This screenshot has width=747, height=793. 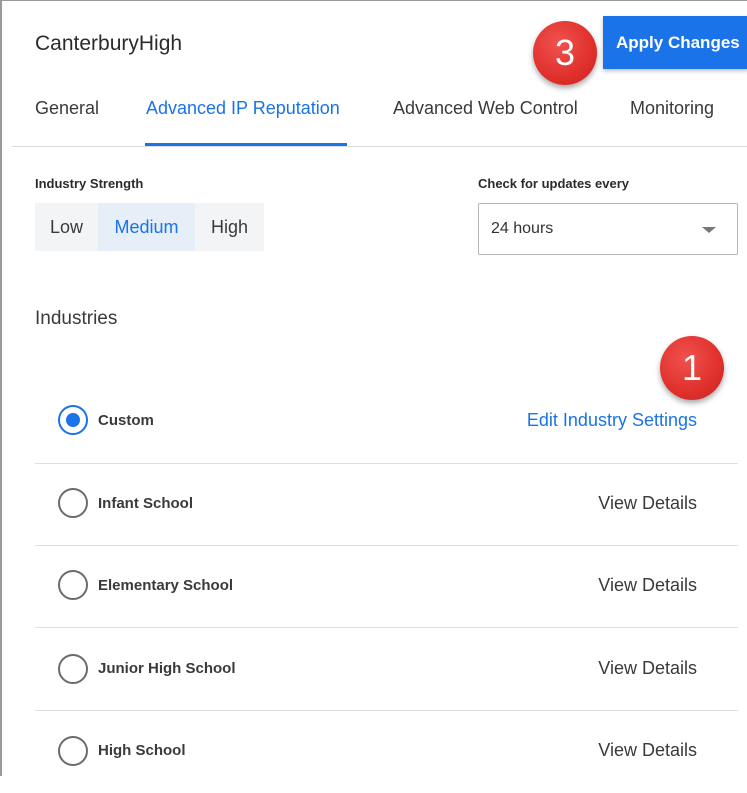 What do you see at coordinates (675, 42) in the screenshot?
I see `apply-changes-button: Apply Changes` at bounding box center [675, 42].